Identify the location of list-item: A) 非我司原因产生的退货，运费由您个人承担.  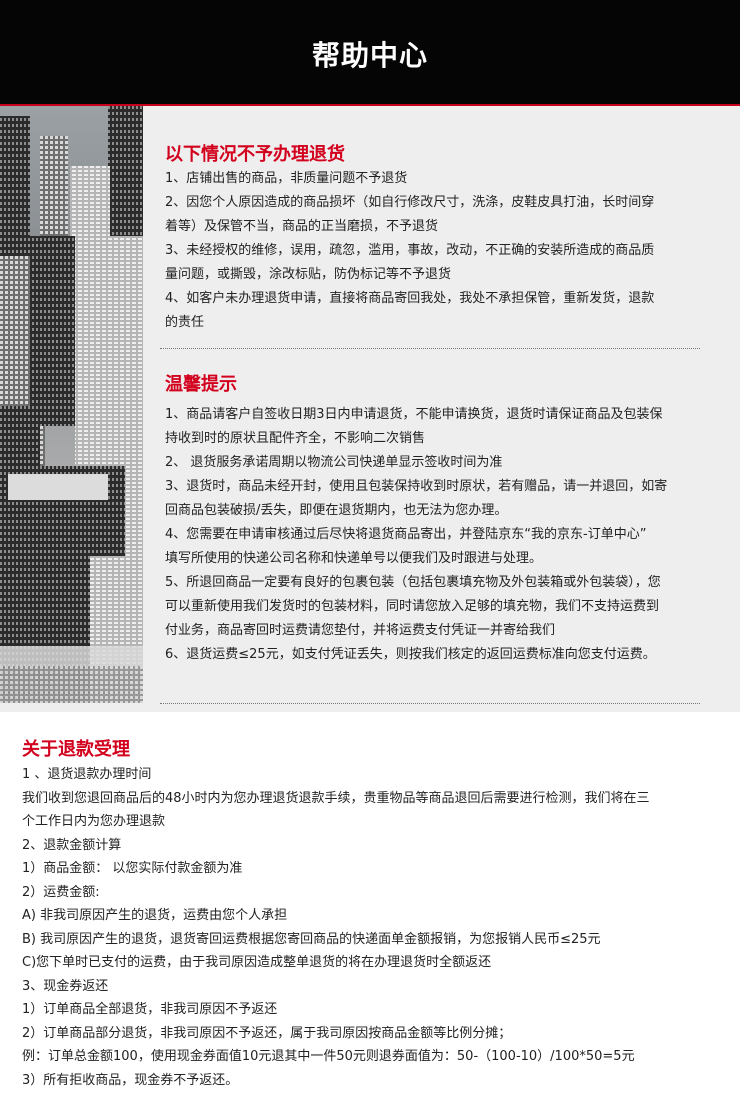
(155, 915).